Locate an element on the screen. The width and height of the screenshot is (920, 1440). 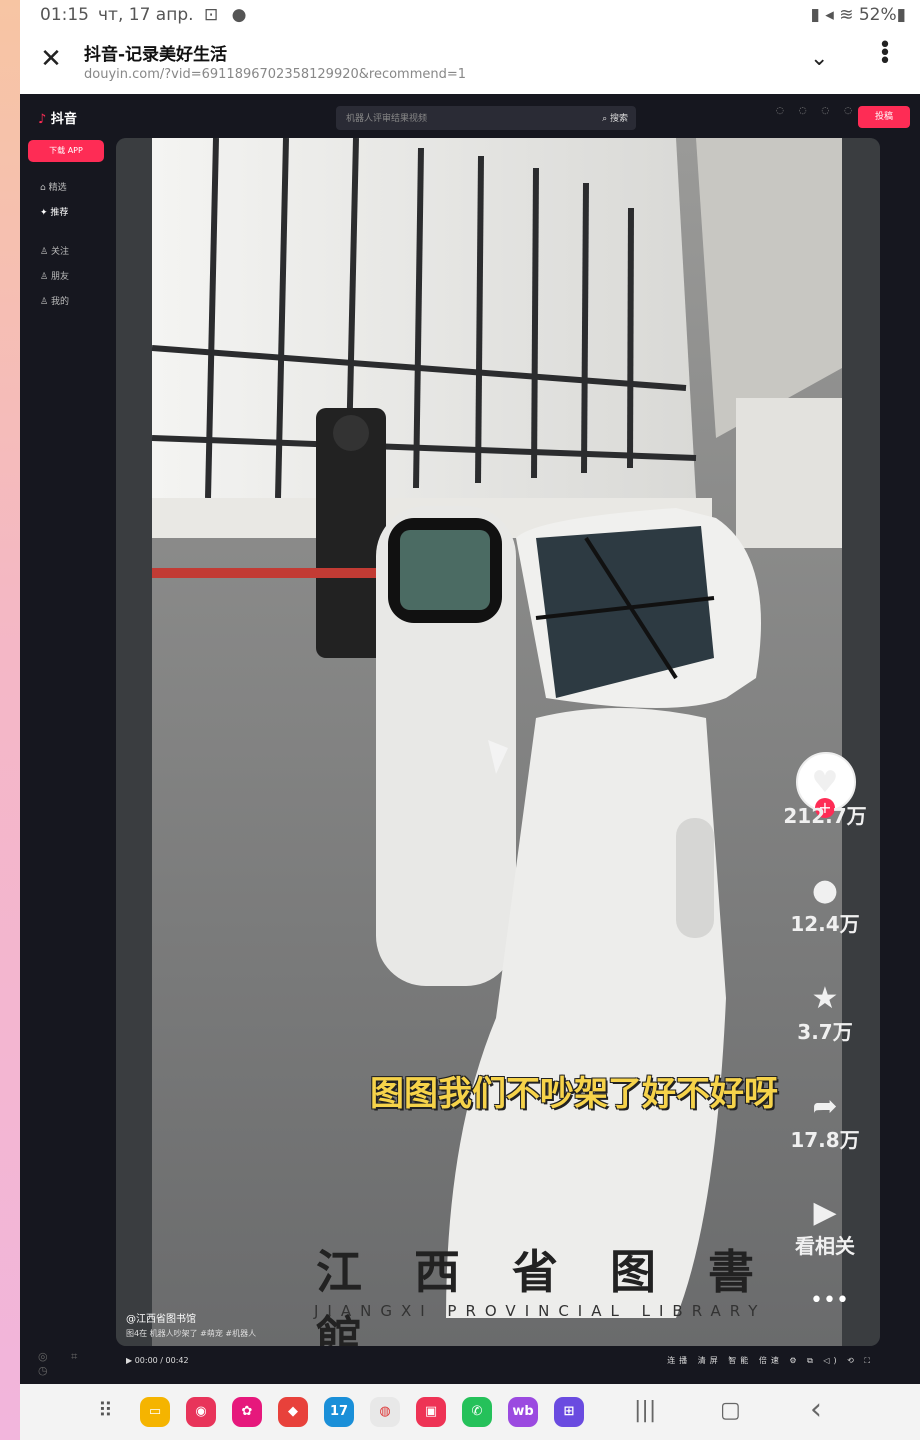
heart-icon: ♥ is located at coordinates (825, 782).